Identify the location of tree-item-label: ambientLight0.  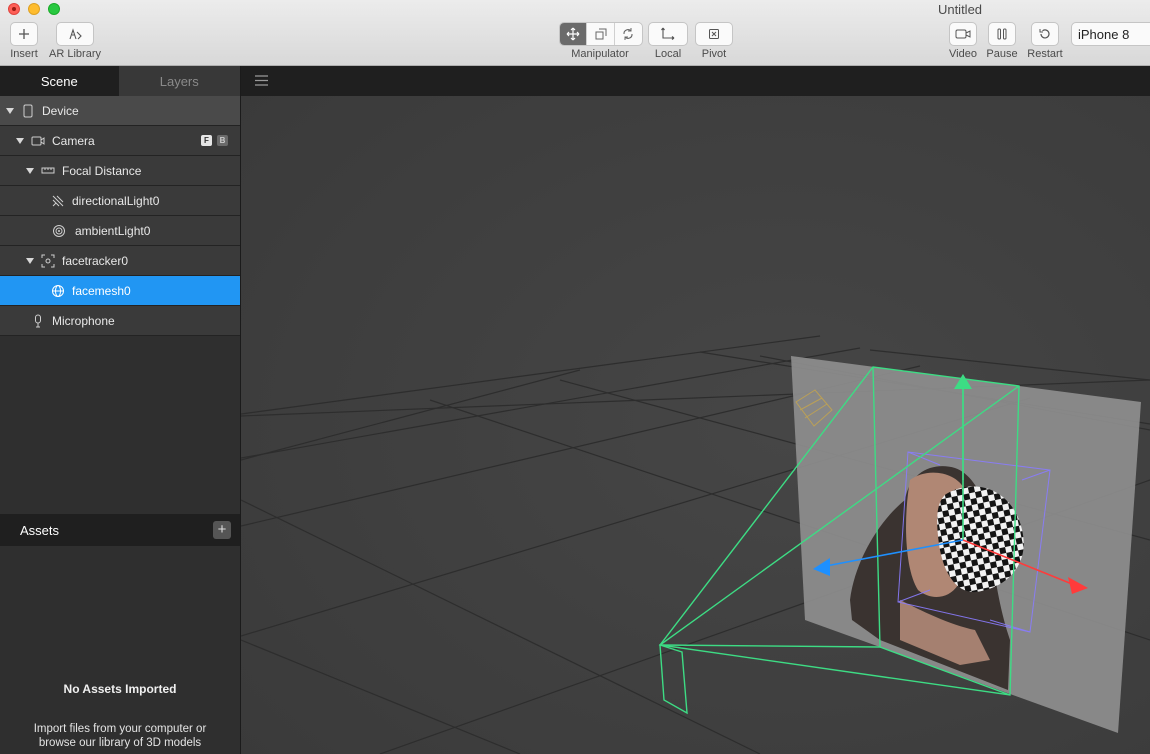
(113, 231).